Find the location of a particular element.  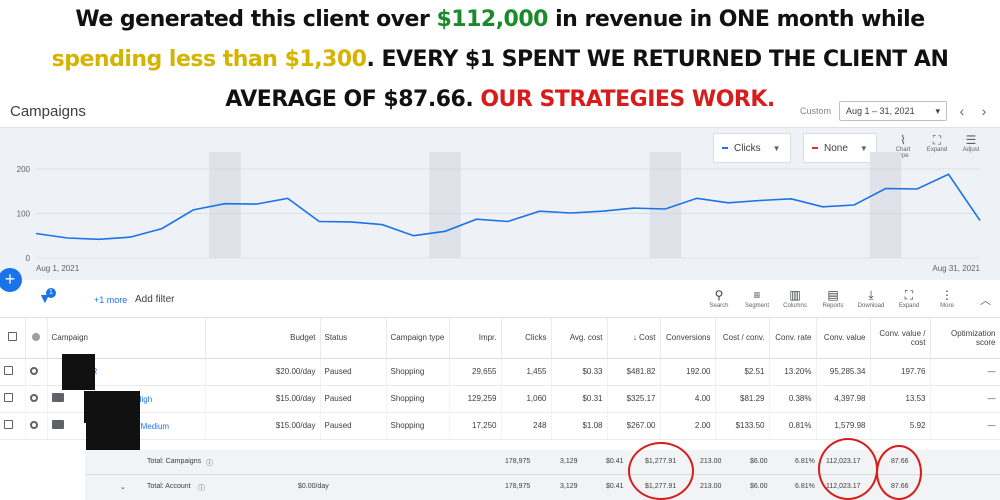

download-button: ⤓ Download is located at coordinates (871, 298).